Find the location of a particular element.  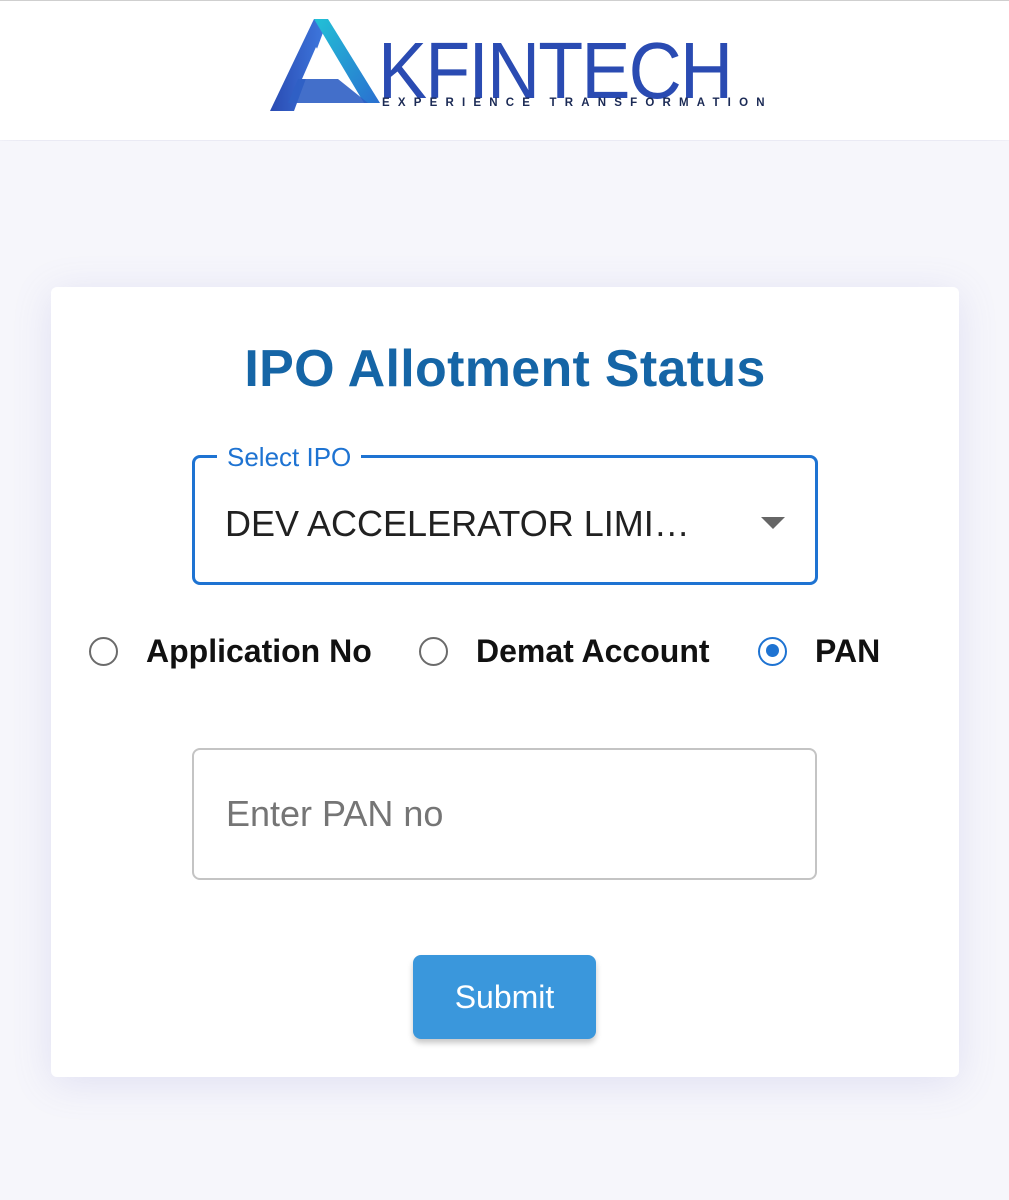

search-type-radio-group: Application No Demat Account PAN is located at coordinates (519, 651).